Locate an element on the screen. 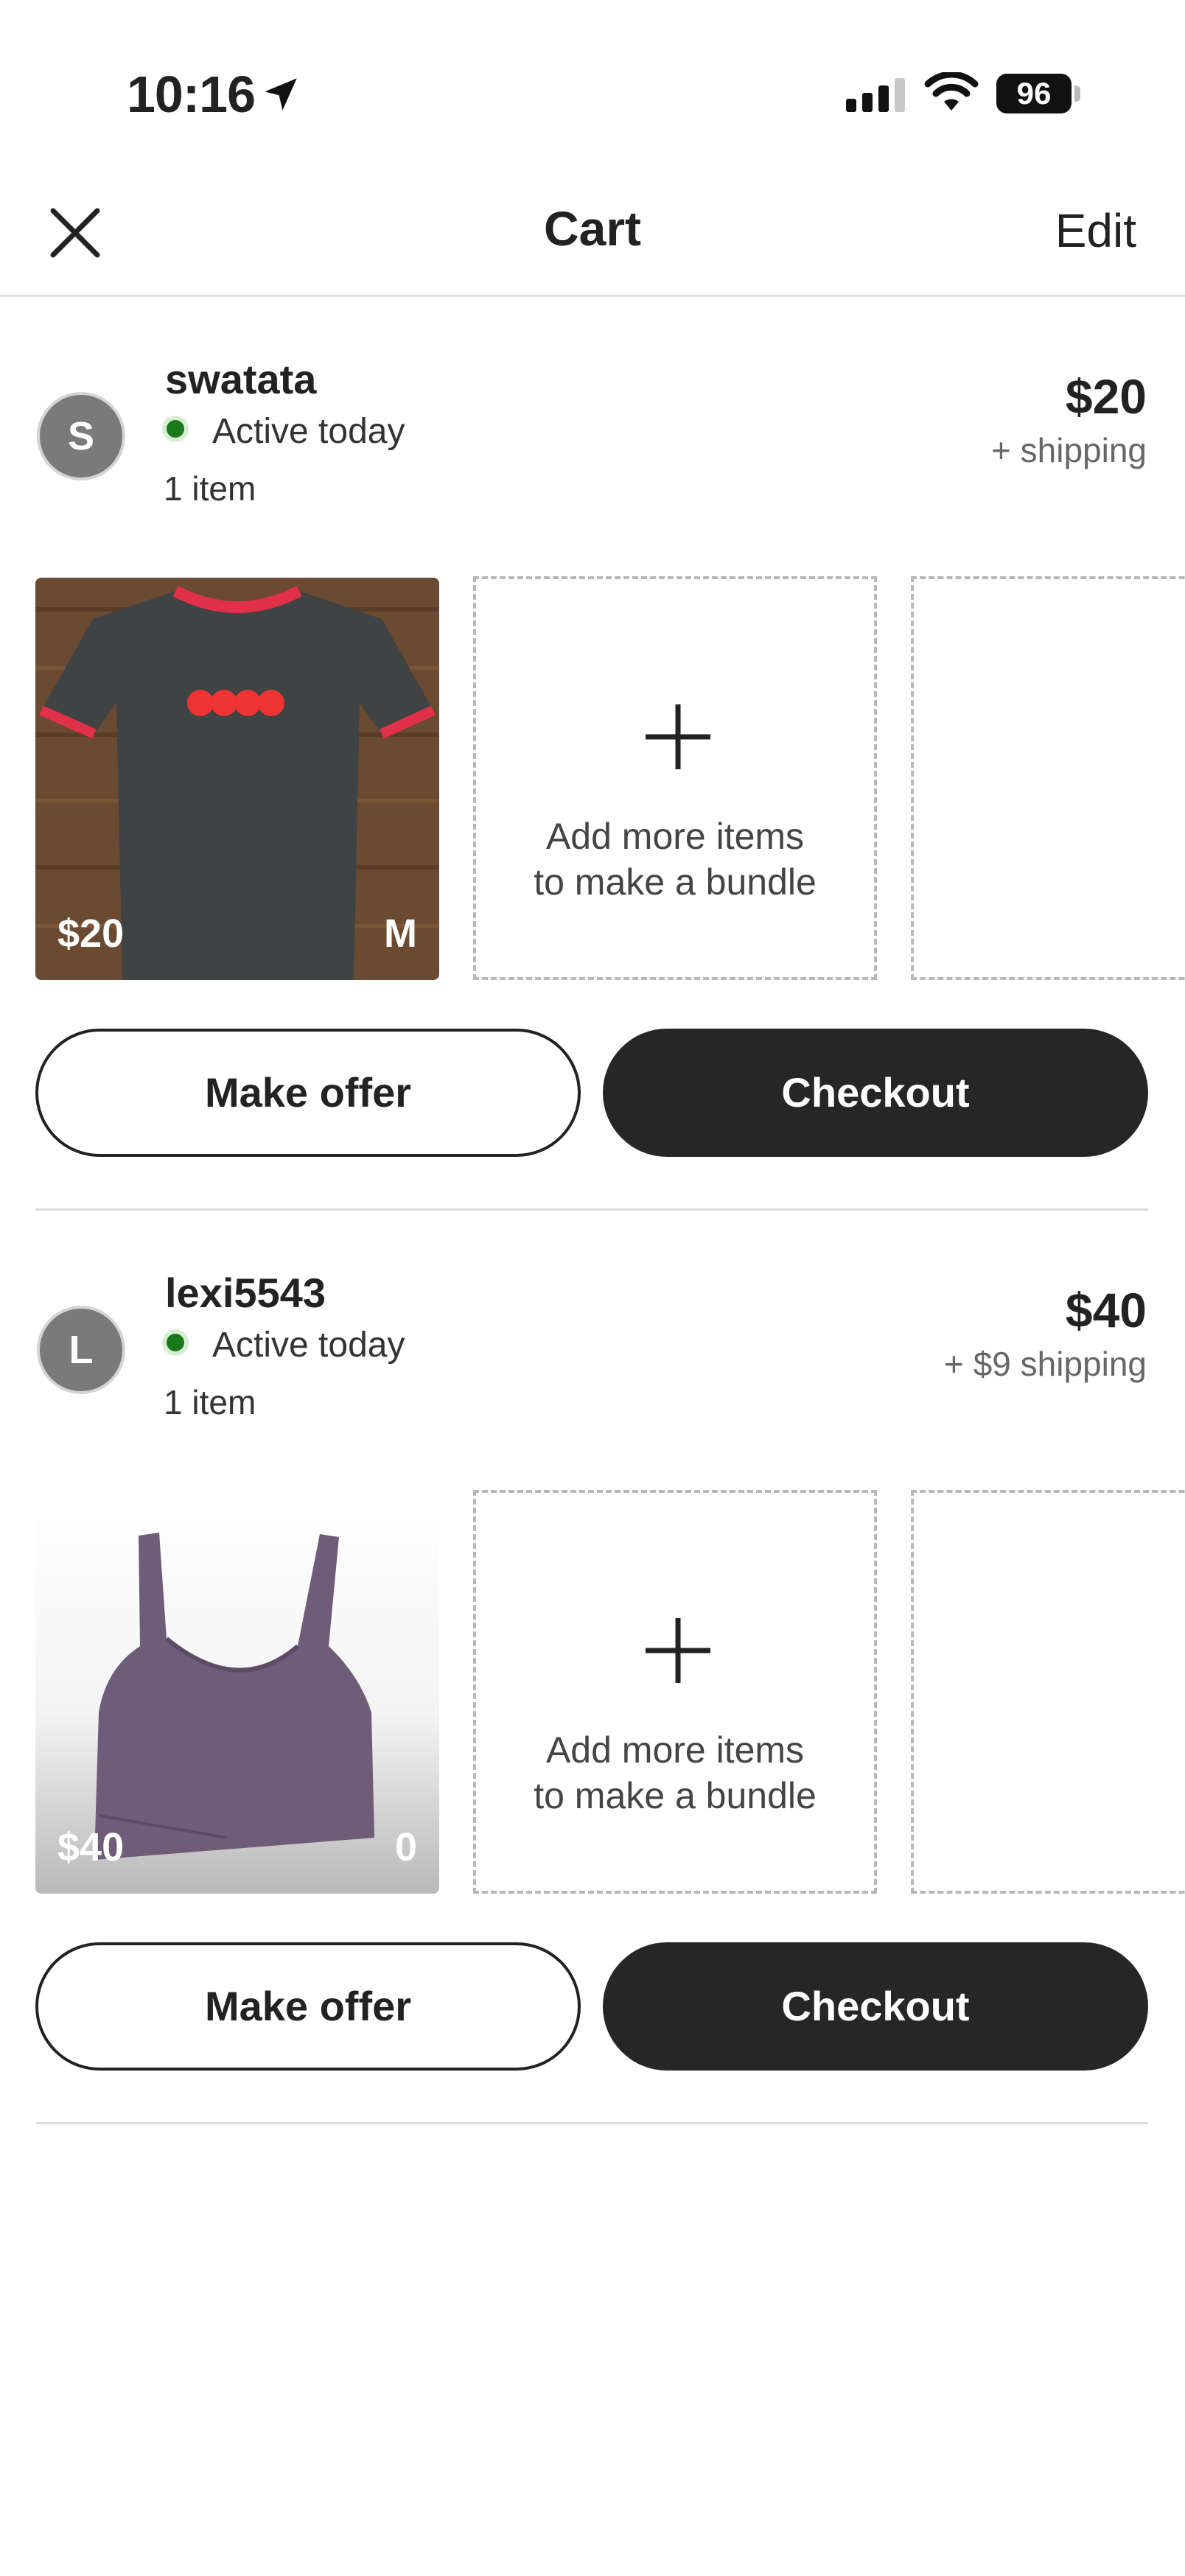 The image size is (1185, 2576). item-thumbnail: $20 M is located at coordinates (237, 779).